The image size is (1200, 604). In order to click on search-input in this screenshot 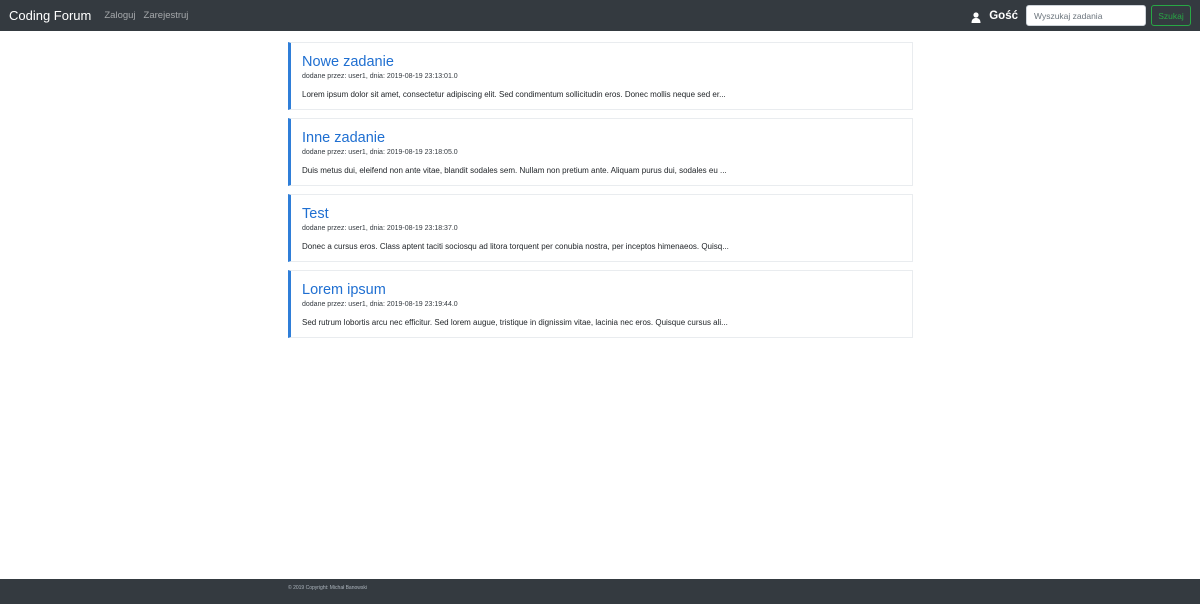, I will do `click(1086, 15)`.